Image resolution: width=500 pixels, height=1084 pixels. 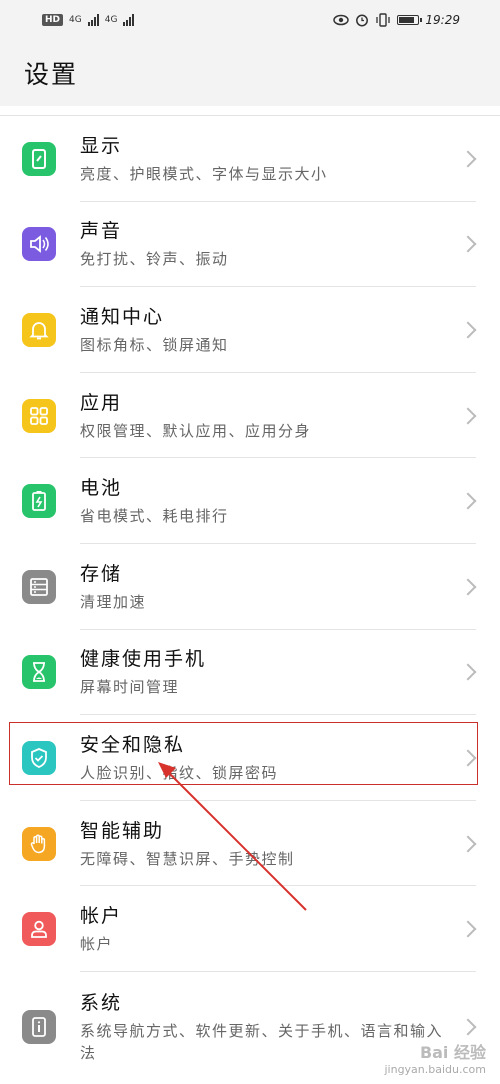 I want to click on storage-icon, so click(x=39, y=586).